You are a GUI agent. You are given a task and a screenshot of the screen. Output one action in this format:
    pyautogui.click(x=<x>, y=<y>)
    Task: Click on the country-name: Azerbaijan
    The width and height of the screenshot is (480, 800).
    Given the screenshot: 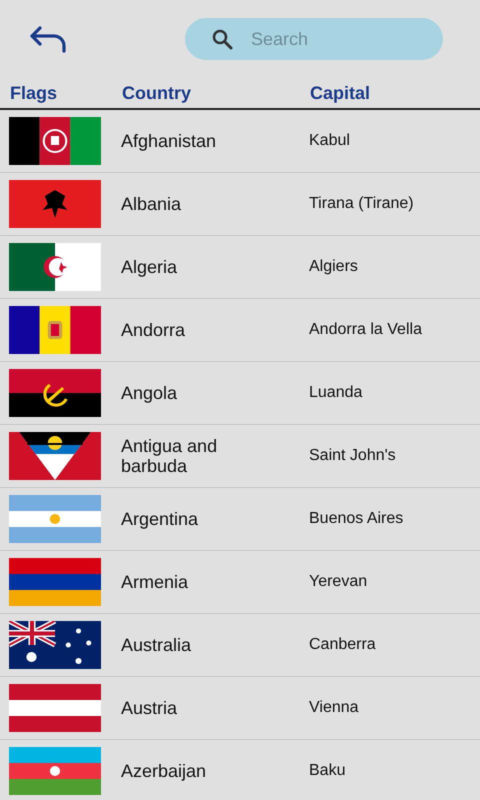 What is the action you would take?
    pyautogui.click(x=164, y=771)
    